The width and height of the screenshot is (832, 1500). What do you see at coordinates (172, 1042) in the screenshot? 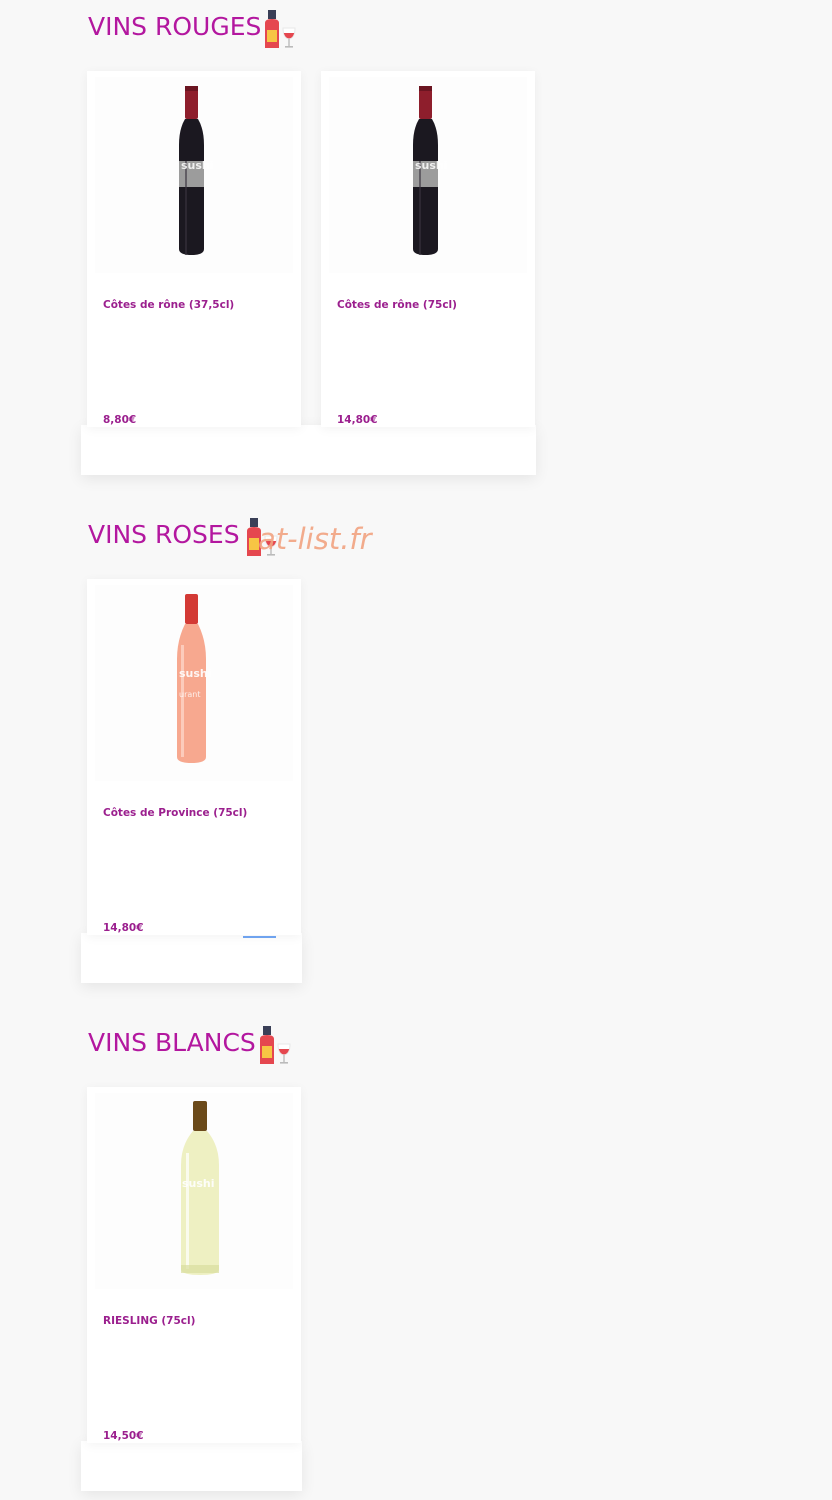
I see `section-title-vins-blancs: VINS BLANCS` at bounding box center [172, 1042].